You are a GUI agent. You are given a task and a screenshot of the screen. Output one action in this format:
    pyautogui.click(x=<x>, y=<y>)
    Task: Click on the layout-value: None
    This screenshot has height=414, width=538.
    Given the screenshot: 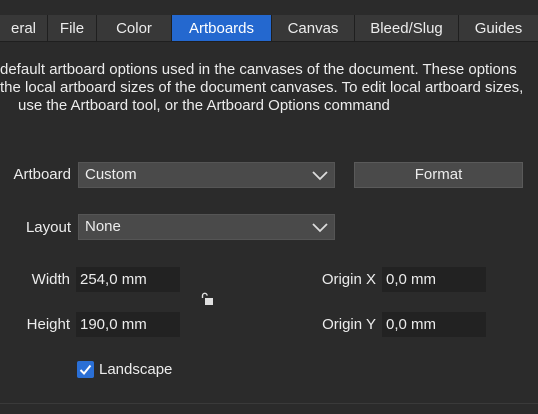 What is the action you would take?
    pyautogui.click(x=103, y=226)
    